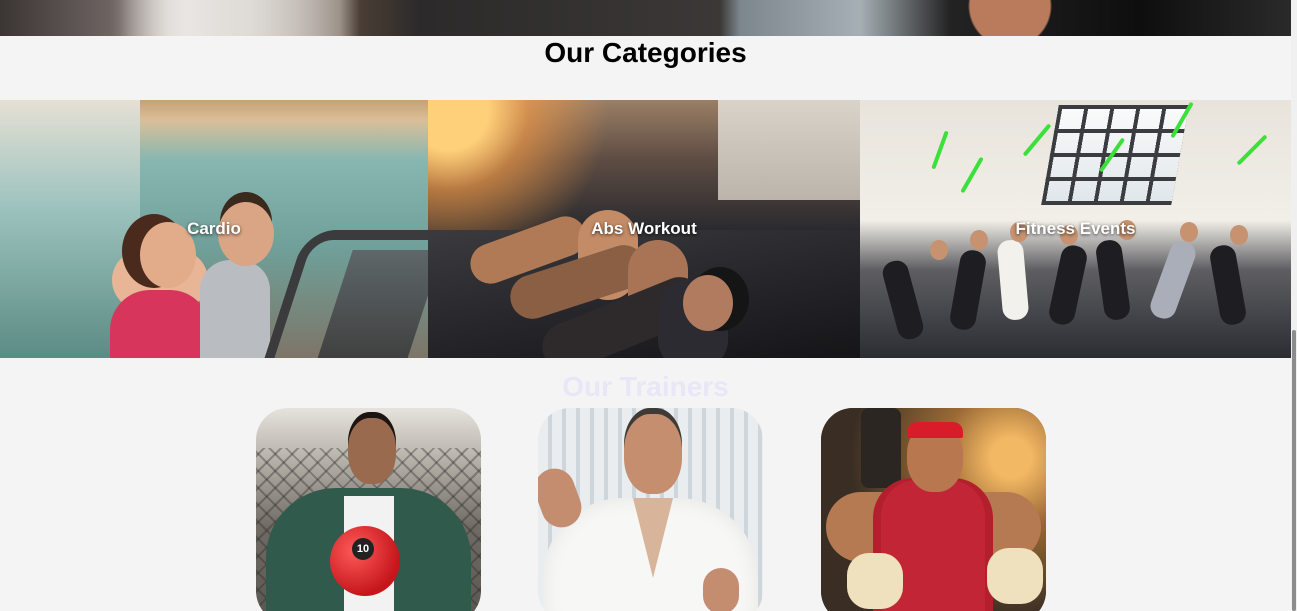 The height and width of the screenshot is (611, 1297). Describe the element at coordinates (365, 561) in the screenshot. I see `medicine-ball` at that location.